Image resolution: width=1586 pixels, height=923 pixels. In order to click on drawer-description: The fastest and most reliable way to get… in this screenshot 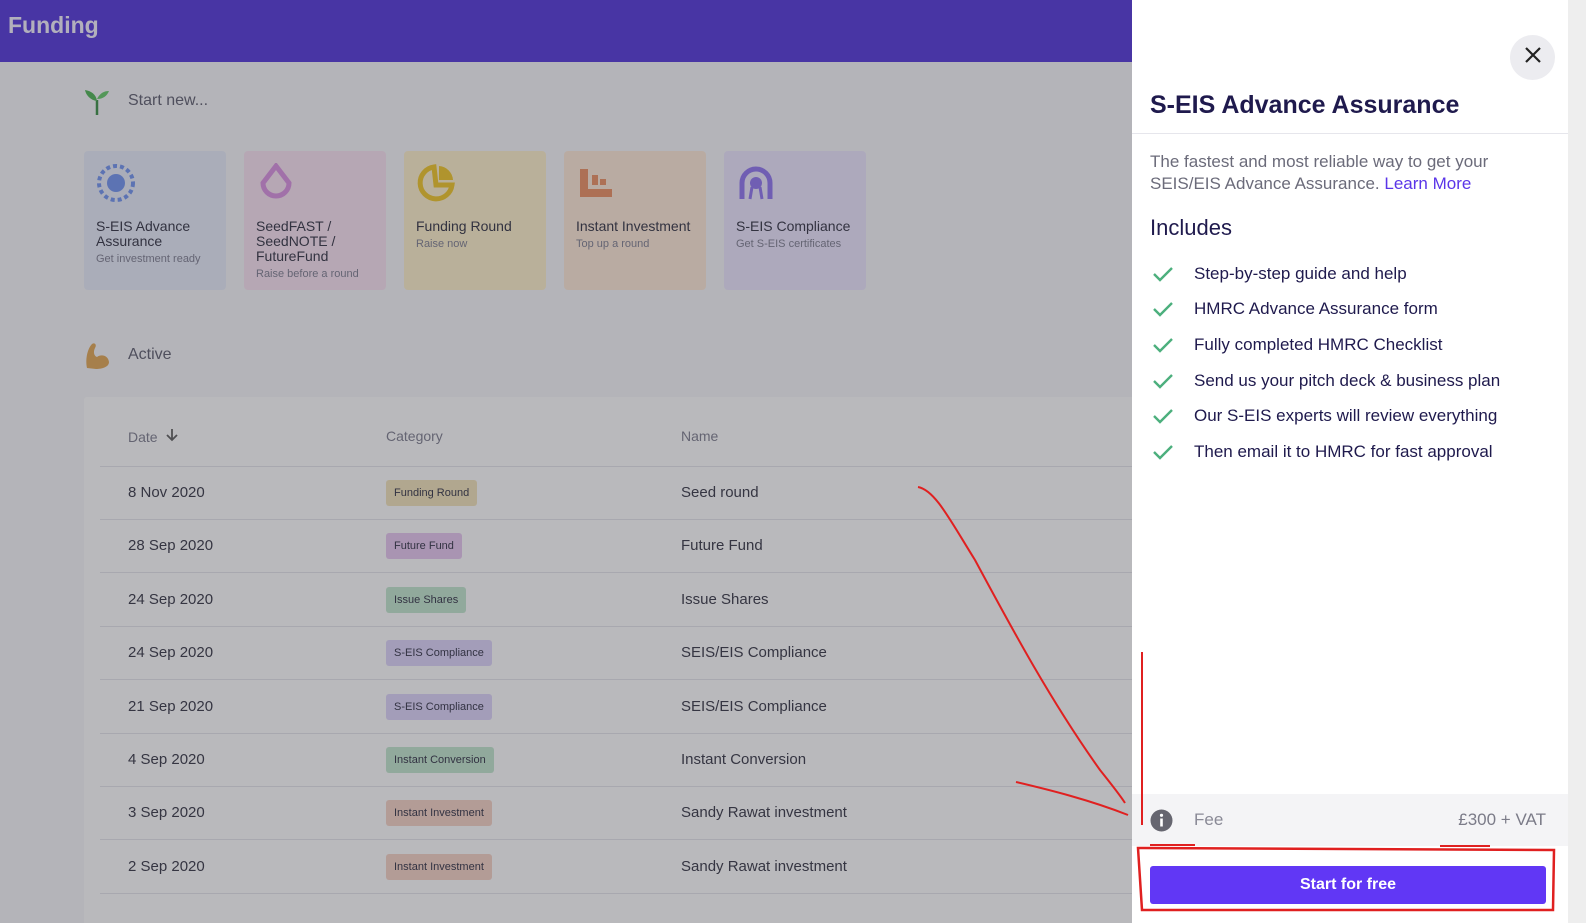, I will do `click(1350, 173)`.